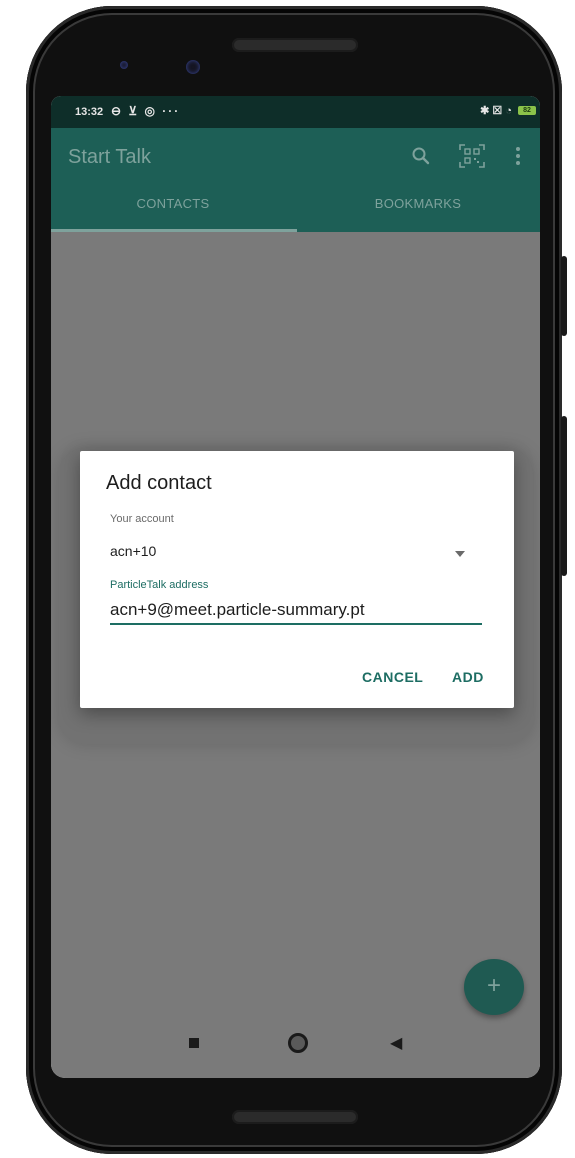  I want to click on account-select: acn+10, so click(290, 551).